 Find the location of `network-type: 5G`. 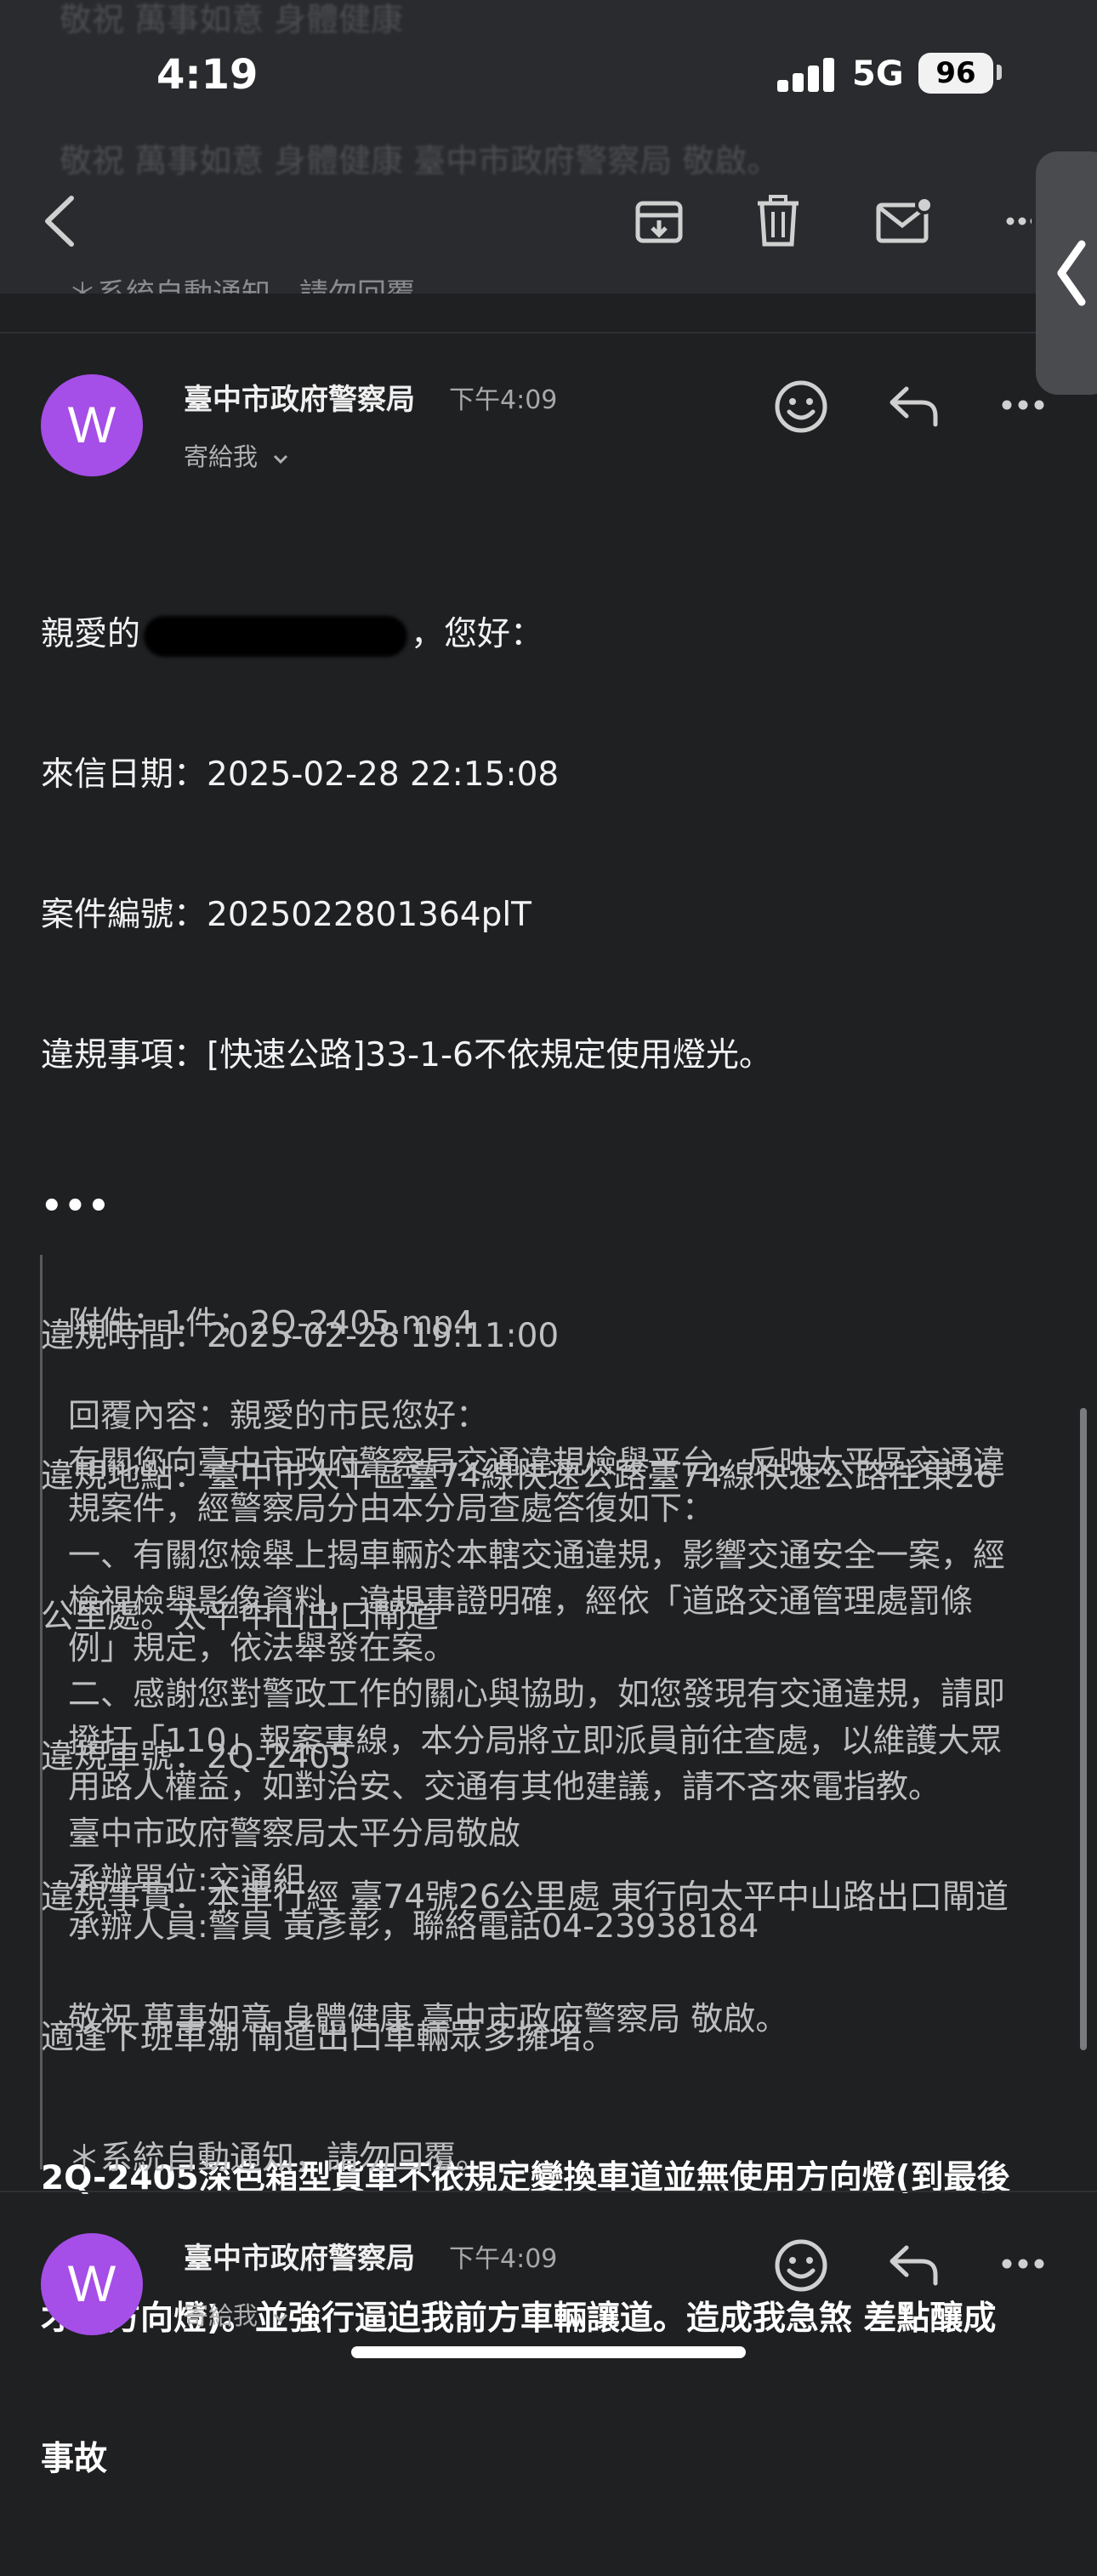

network-type: 5G is located at coordinates (878, 74).